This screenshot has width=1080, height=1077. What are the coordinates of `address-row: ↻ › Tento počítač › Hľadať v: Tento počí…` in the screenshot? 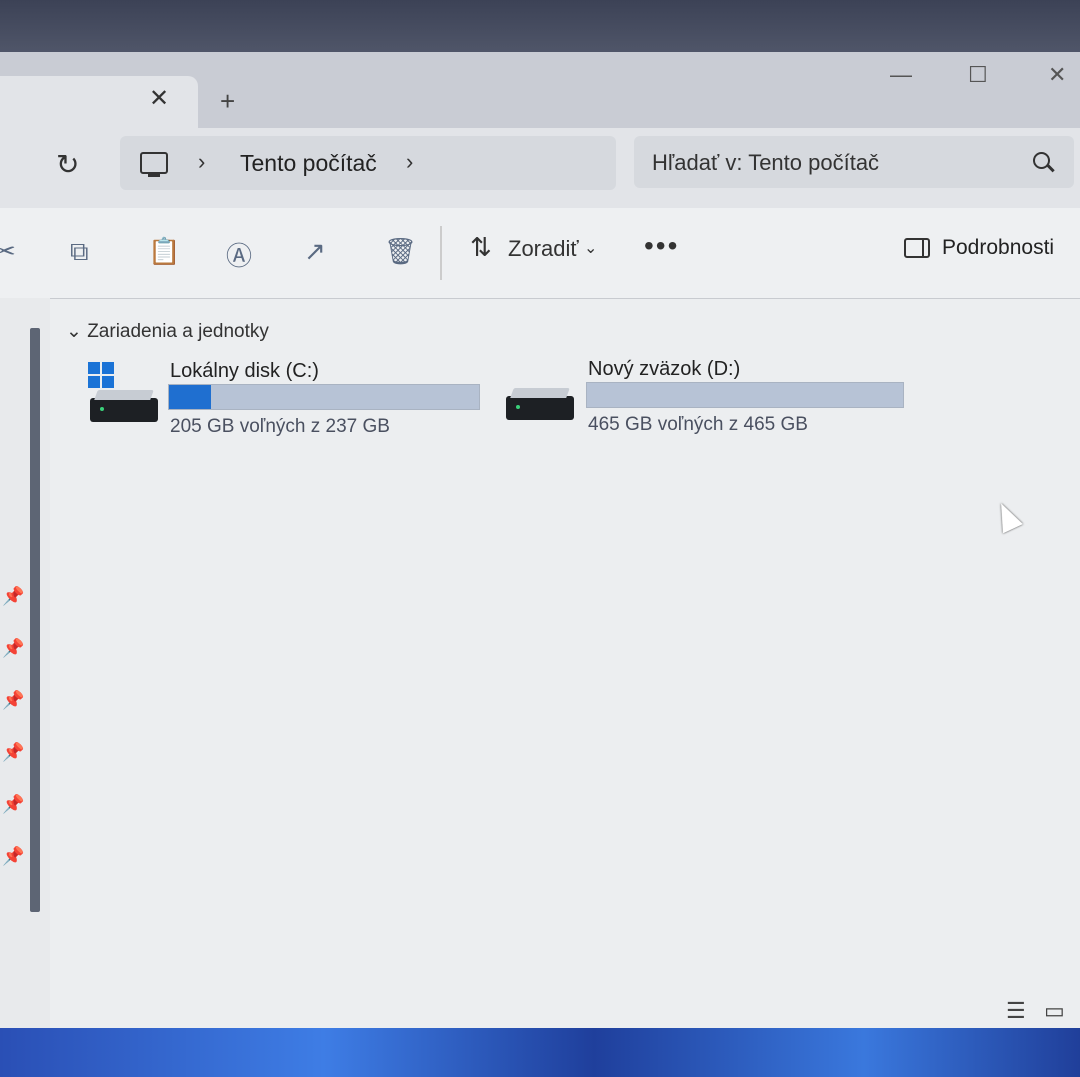 It's located at (540, 168).